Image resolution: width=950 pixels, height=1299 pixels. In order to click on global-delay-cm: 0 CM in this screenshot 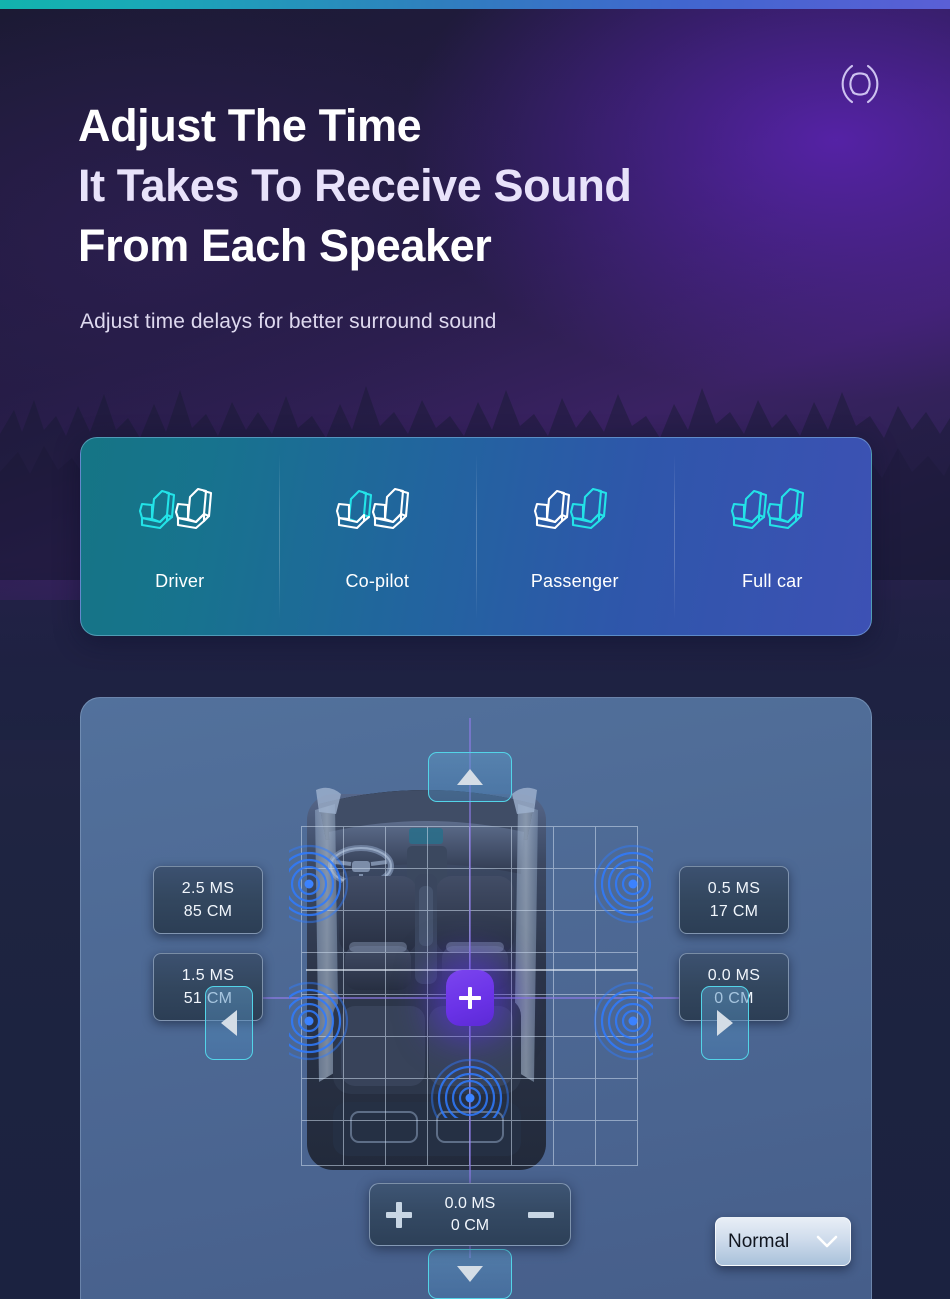, I will do `click(470, 1225)`.